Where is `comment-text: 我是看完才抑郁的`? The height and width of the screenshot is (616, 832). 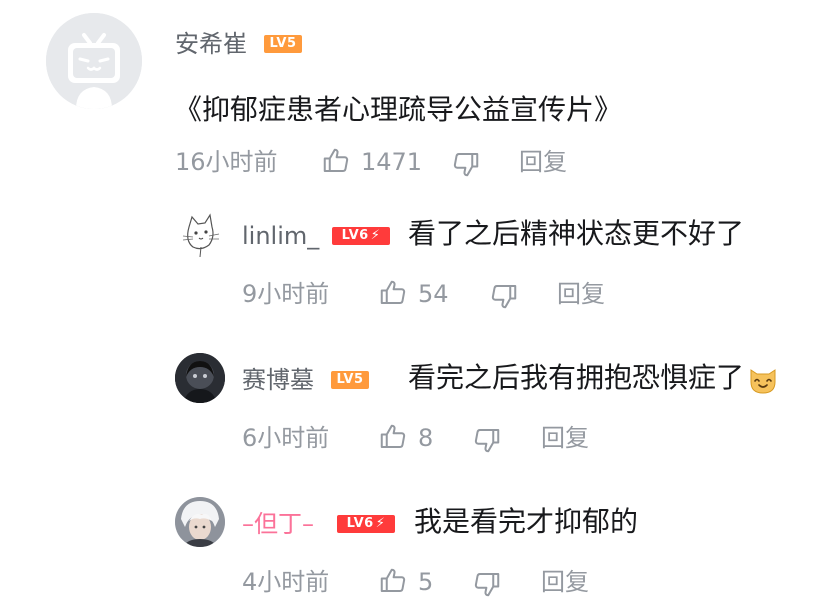
comment-text: 我是看完才抑郁的 is located at coordinates (526, 521).